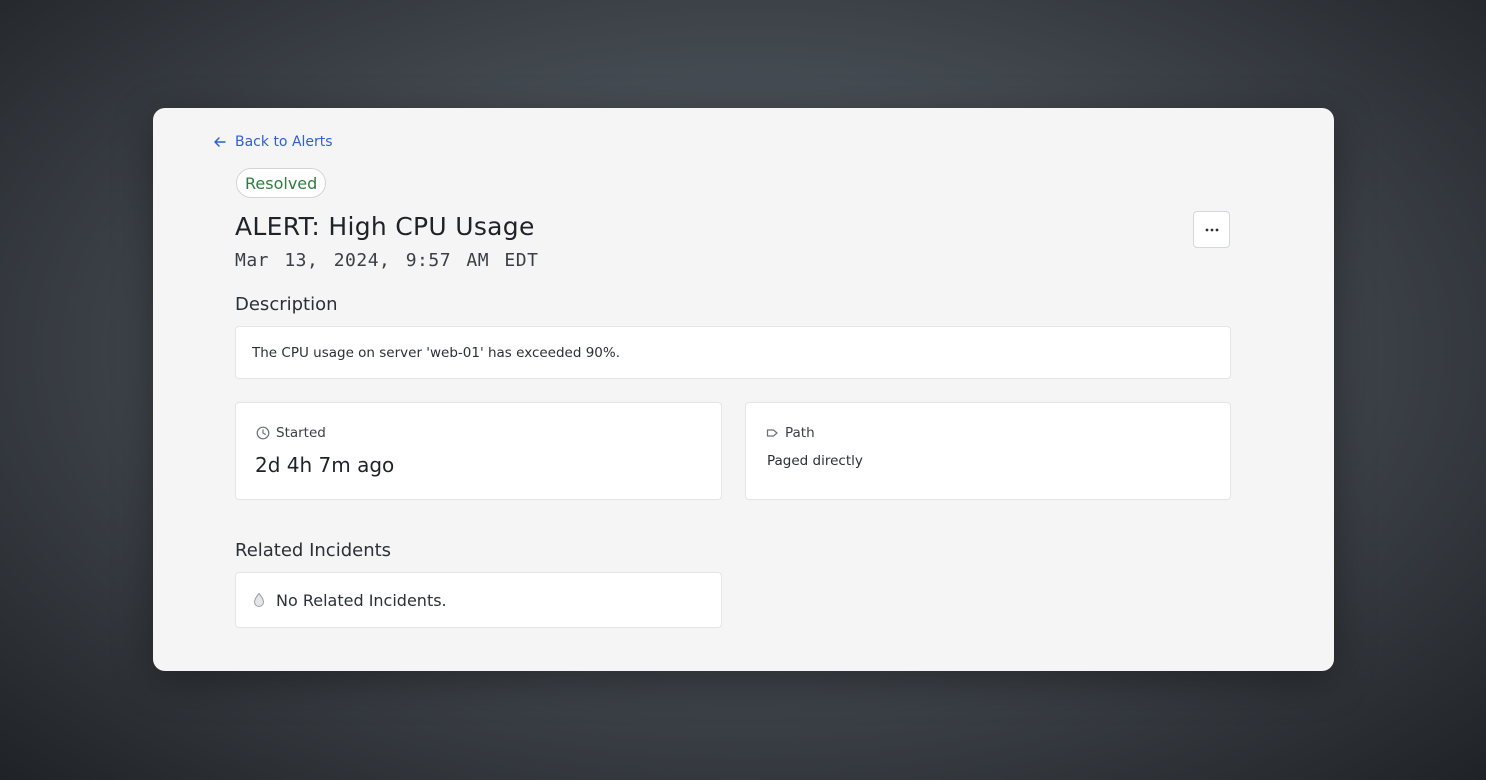 This screenshot has height=780, width=1486. Describe the element at coordinates (220, 142) in the screenshot. I see `arrow-left-icon` at that location.